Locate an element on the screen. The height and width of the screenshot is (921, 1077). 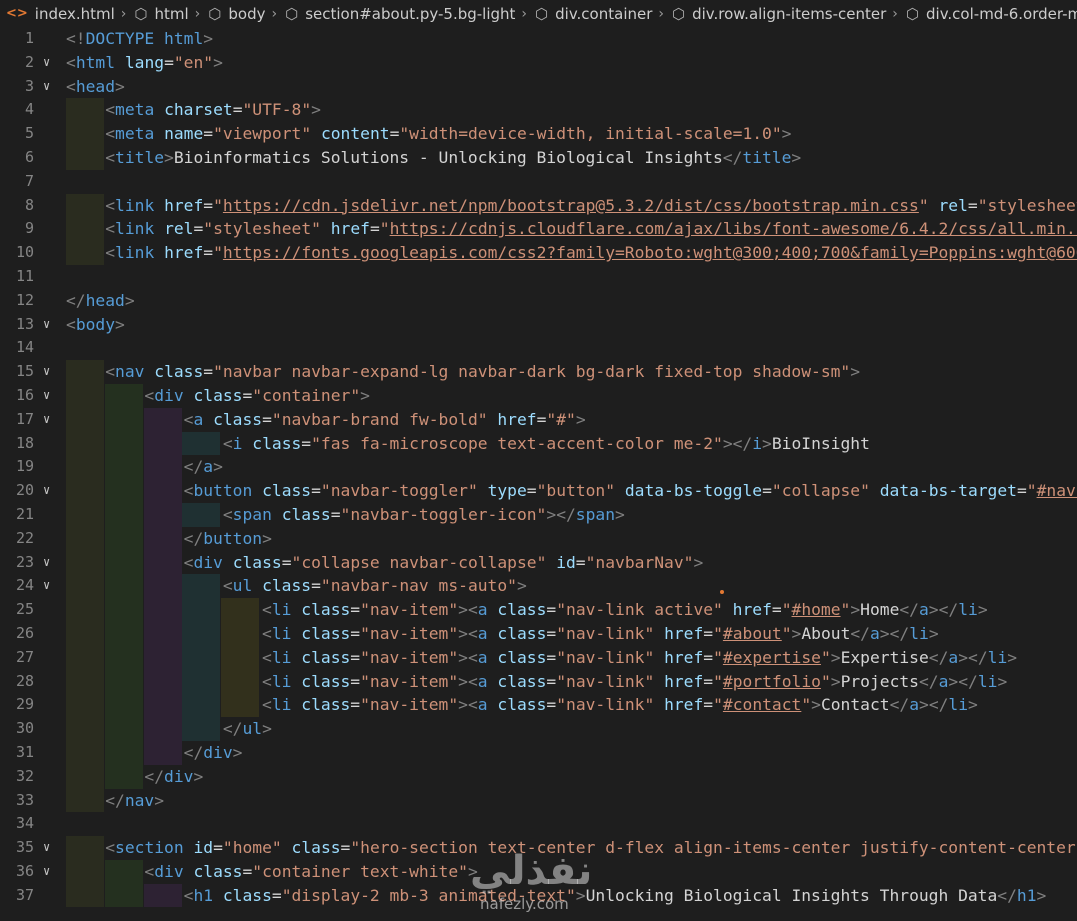
line-number: 22 is located at coordinates (24, 537).